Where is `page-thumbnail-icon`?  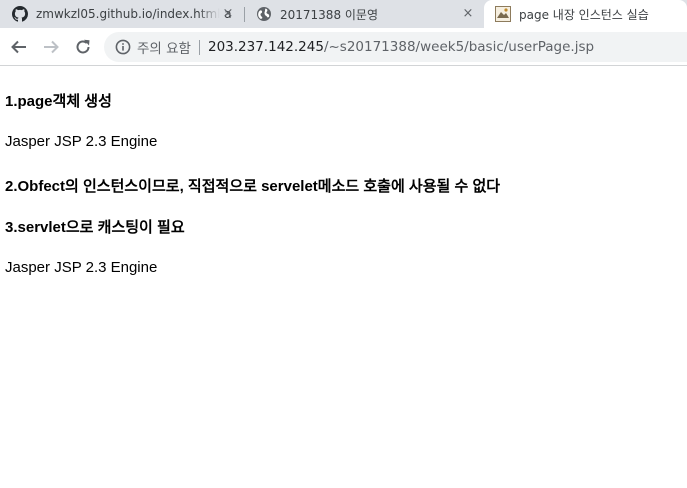
page-thumbnail-icon is located at coordinates (503, 14).